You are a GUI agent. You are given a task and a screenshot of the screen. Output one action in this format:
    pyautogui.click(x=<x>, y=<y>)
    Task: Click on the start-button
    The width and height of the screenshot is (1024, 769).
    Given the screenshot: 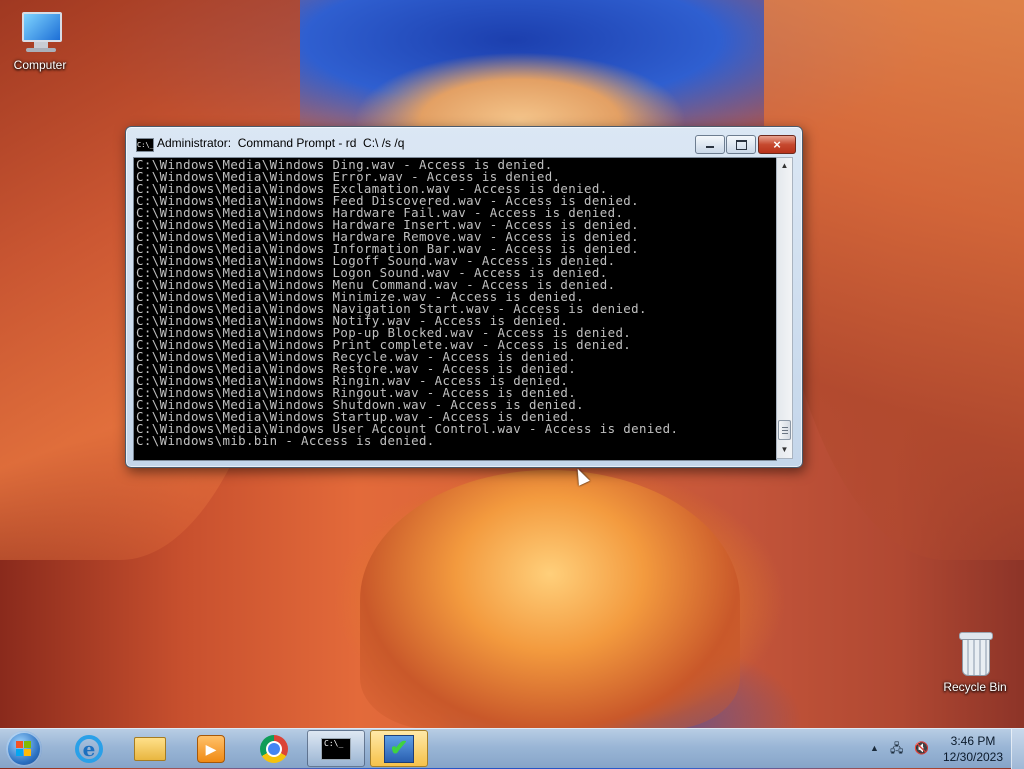 What is the action you would take?
    pyautogui.click(x=24, y=749)
    